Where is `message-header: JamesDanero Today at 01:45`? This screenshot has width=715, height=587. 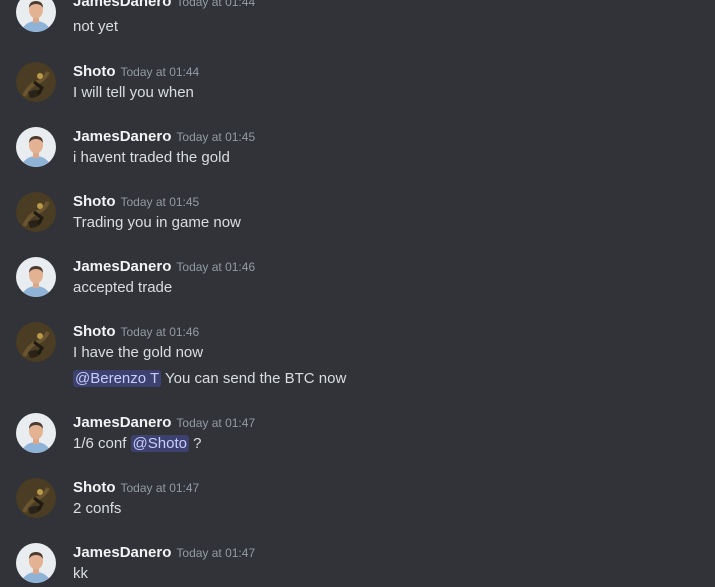
message-header: JamesDanero Today at 01:45 is located at coordinates (164, 137).